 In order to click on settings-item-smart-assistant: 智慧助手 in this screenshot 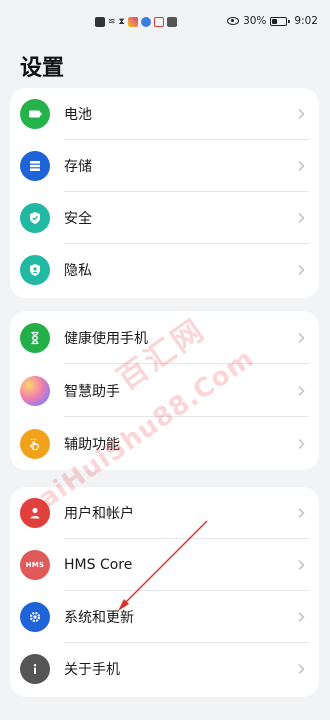, I will do `click(164, 390)`.